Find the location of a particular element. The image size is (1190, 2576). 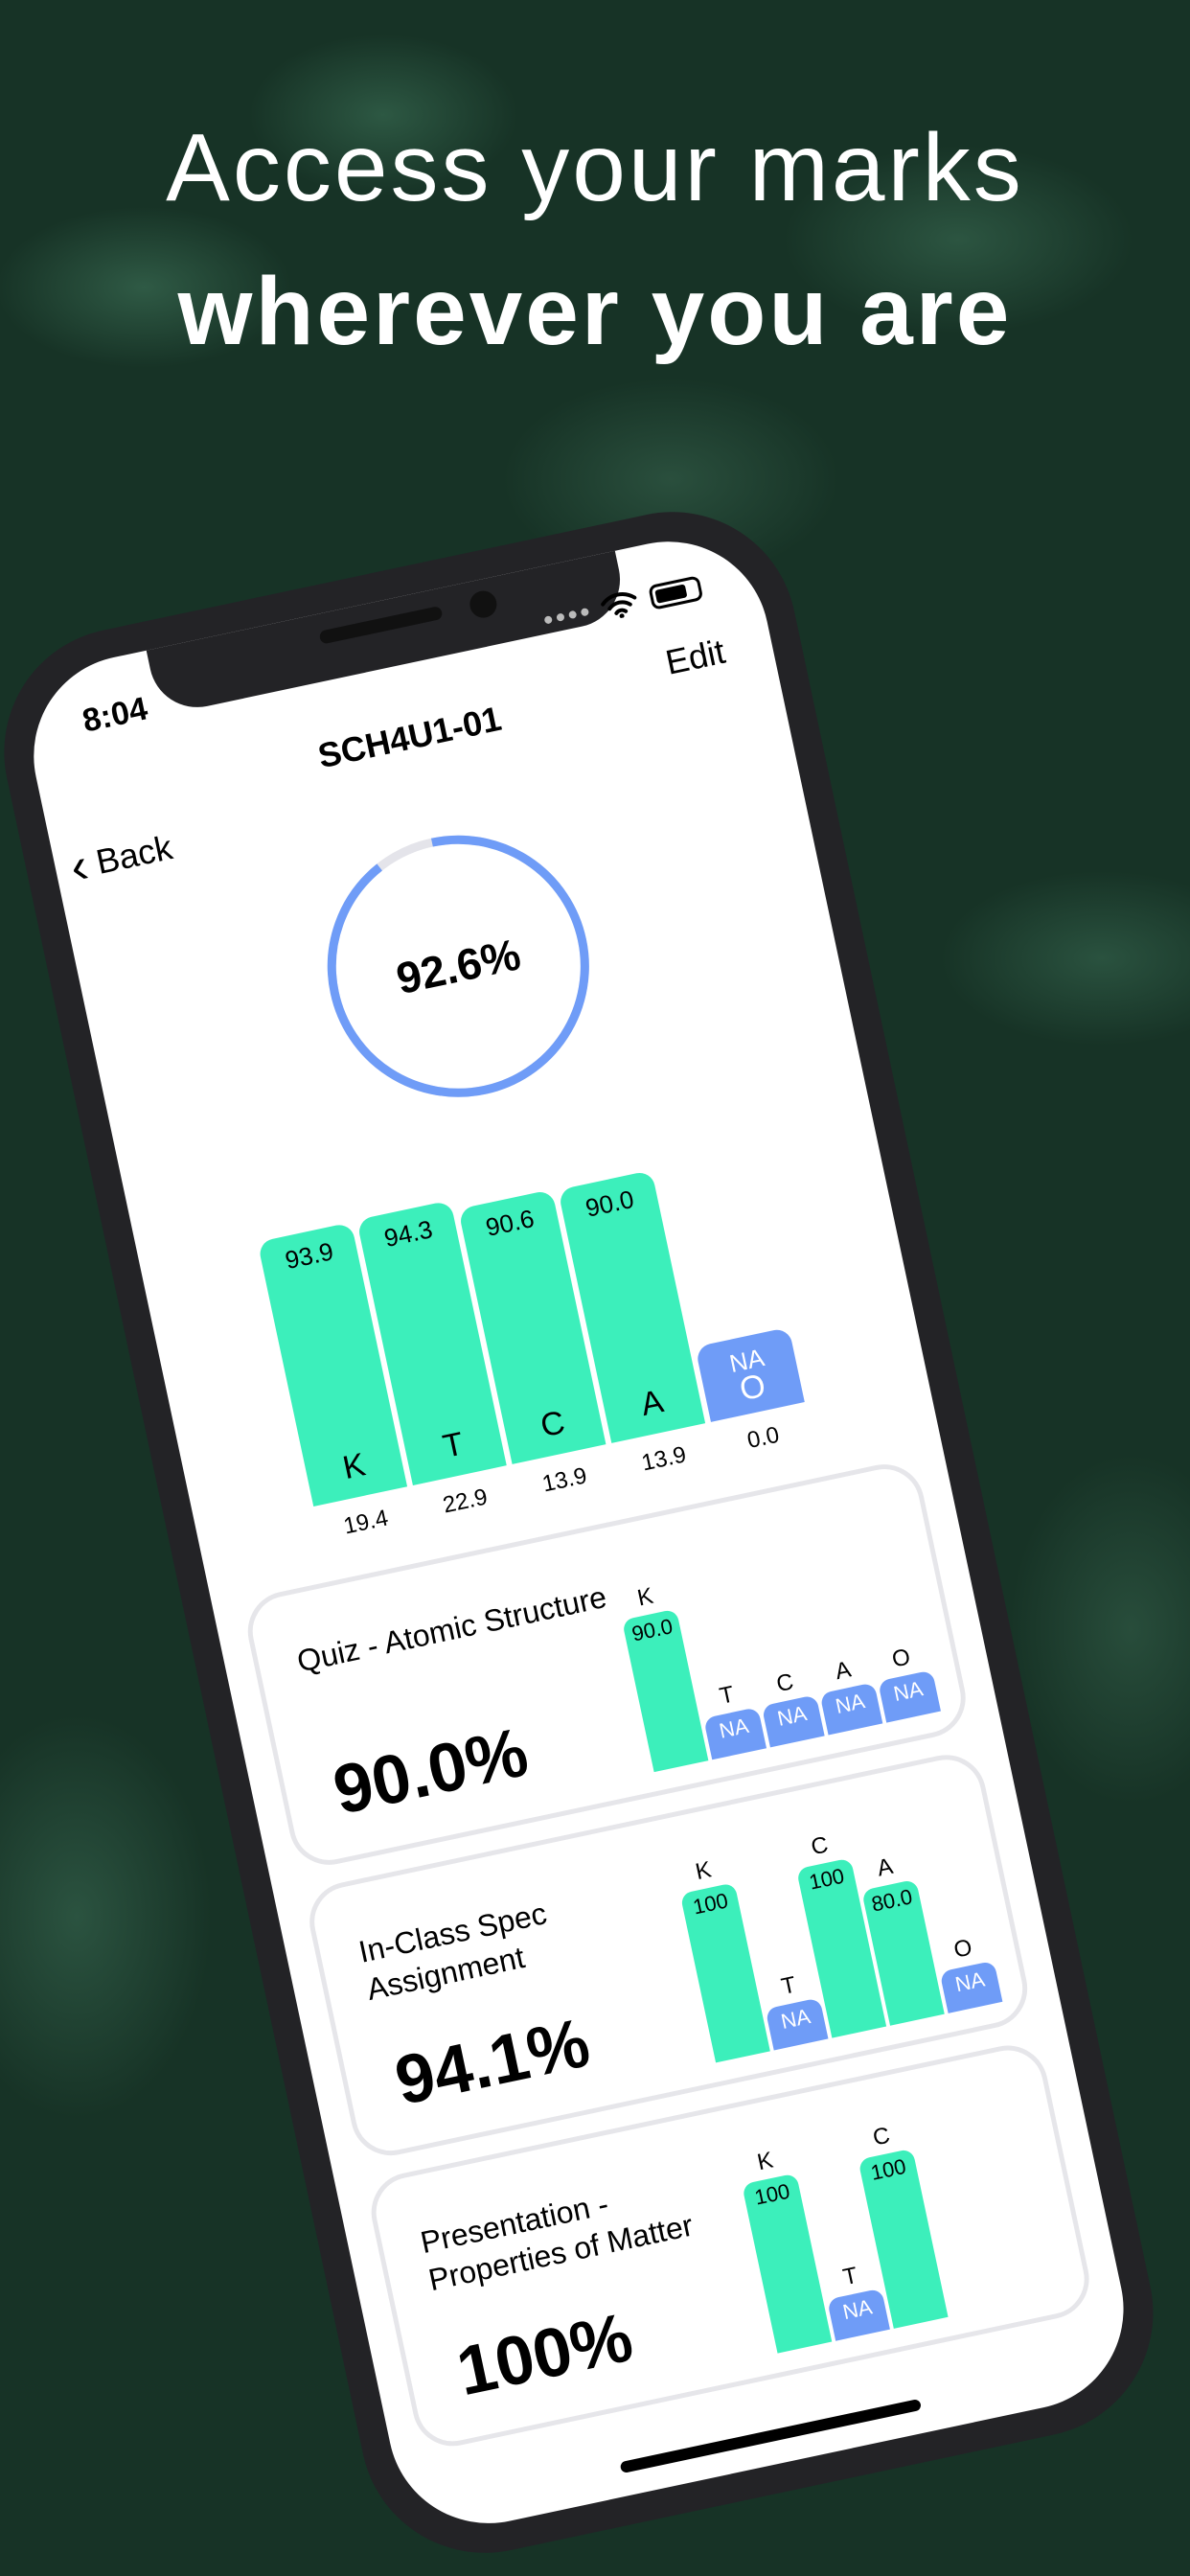

back-button: ‹ Back is located at coordinates (121, 861).